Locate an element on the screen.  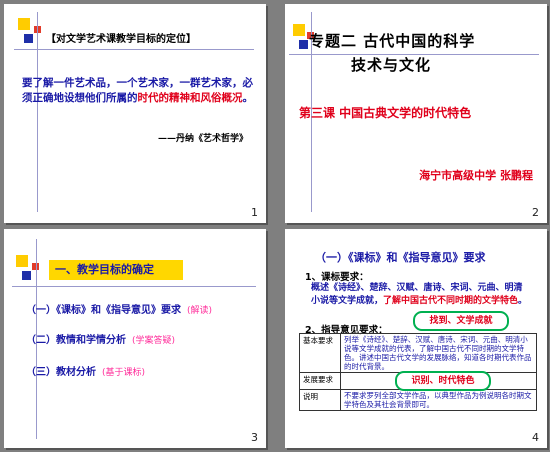
quote-end: 。 is located at coordinates (248, 98).